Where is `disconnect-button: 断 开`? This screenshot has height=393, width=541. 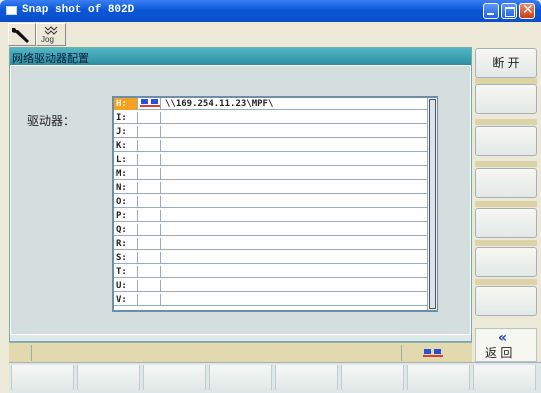 disconnect-button: 断 开 is located at coordinates (506, 63).